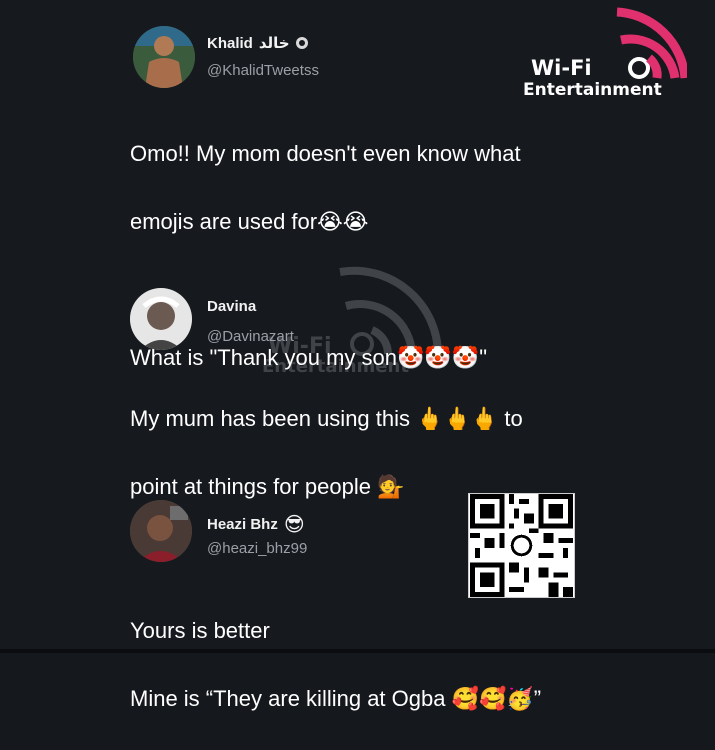  What do you see at coordinates (242, 524) in the screenshot?
I see `display-name-text: Heazi Bhz` at bounding box center [242, 524].